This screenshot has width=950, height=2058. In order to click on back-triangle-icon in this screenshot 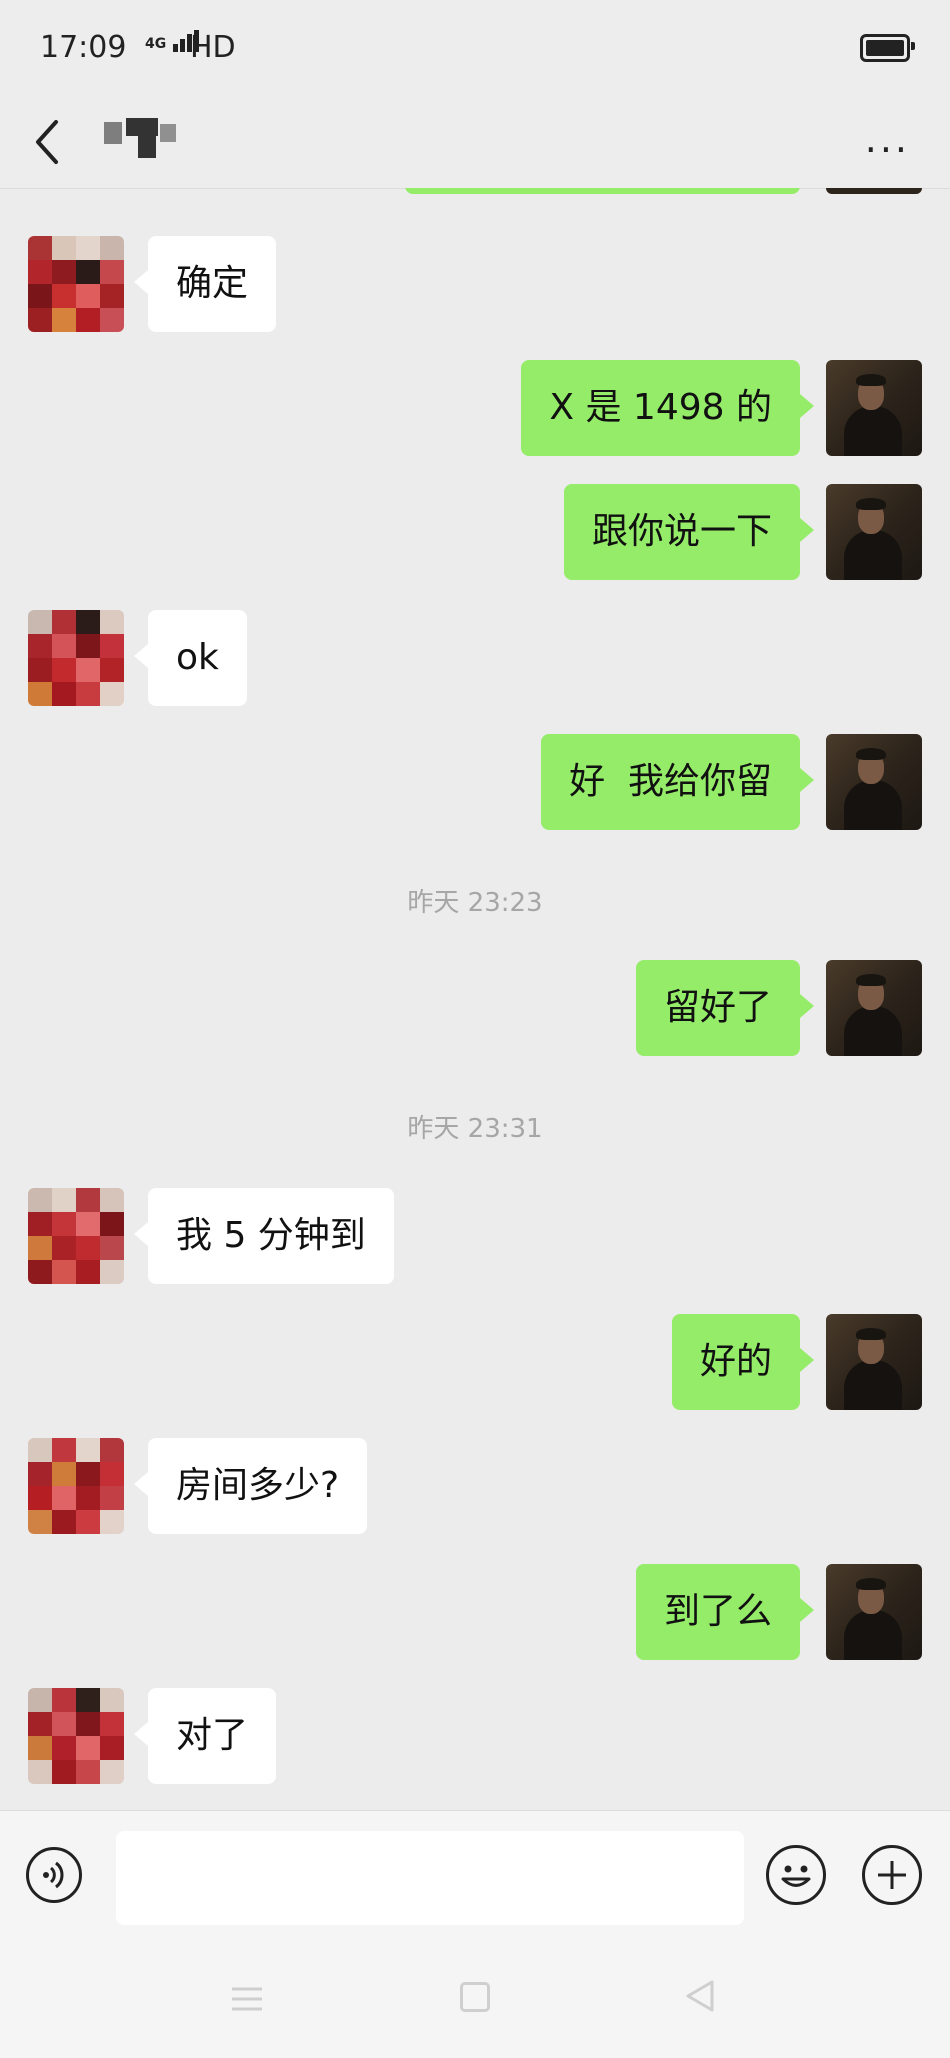, I will do `click(700, 1996)`.